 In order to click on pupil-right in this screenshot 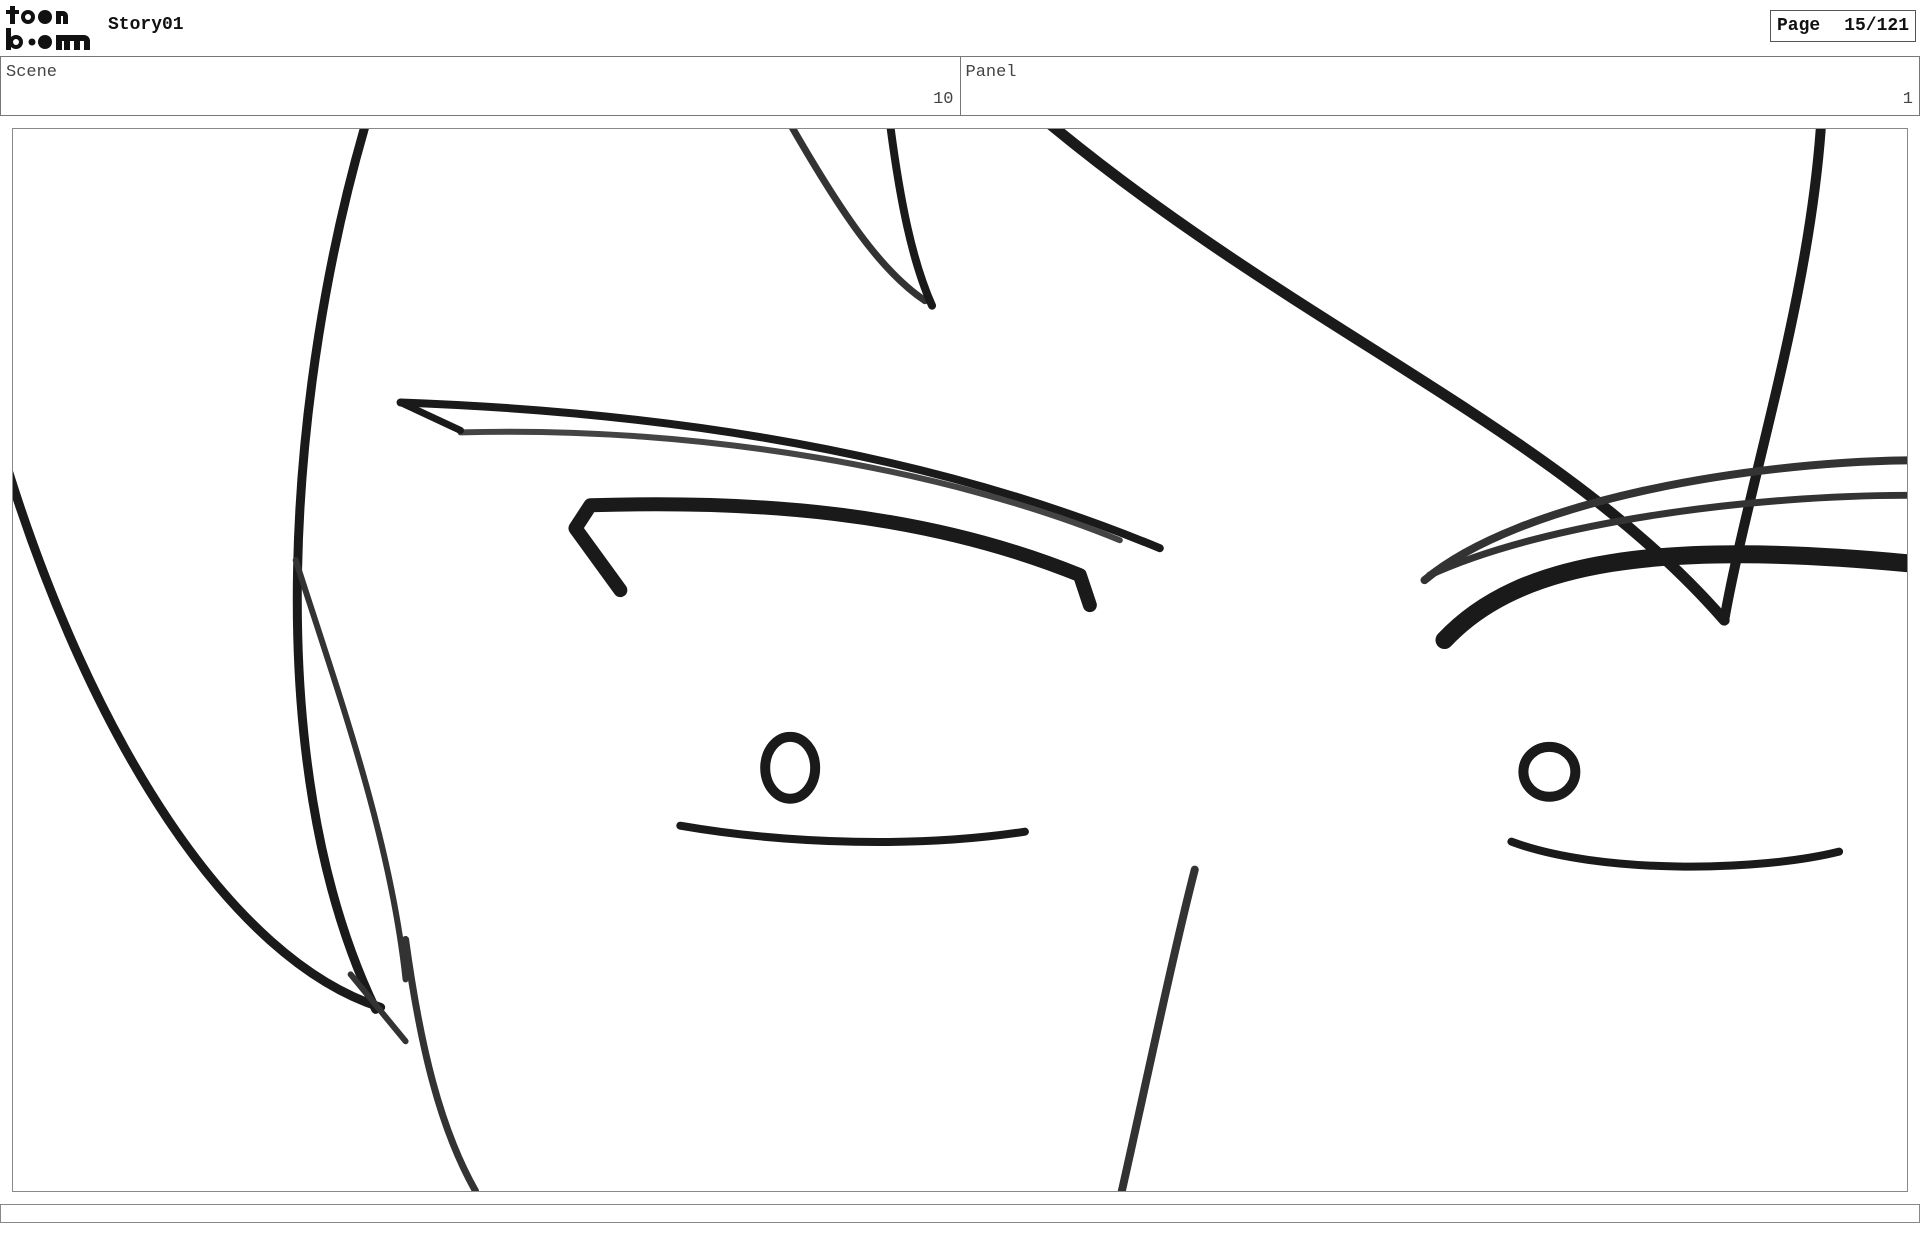, I will do `click(1549, 771)`.